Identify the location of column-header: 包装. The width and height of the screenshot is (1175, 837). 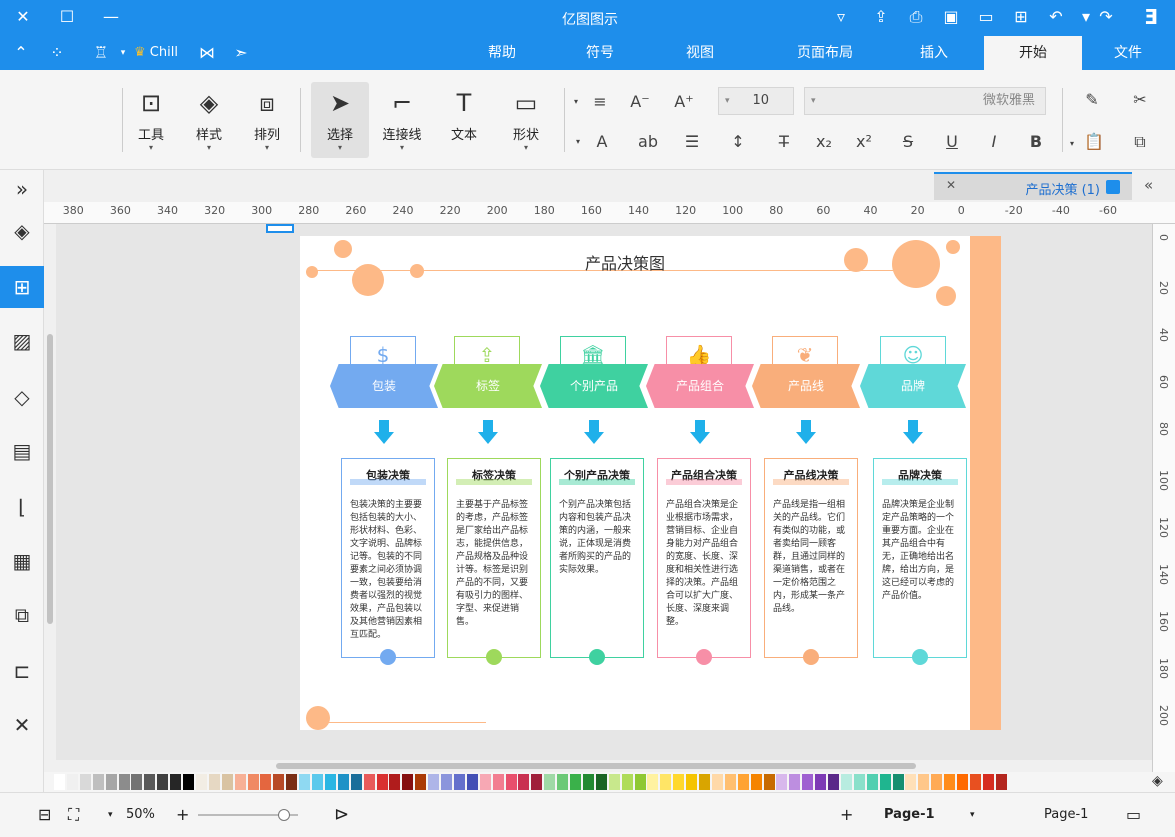
(384, 386).